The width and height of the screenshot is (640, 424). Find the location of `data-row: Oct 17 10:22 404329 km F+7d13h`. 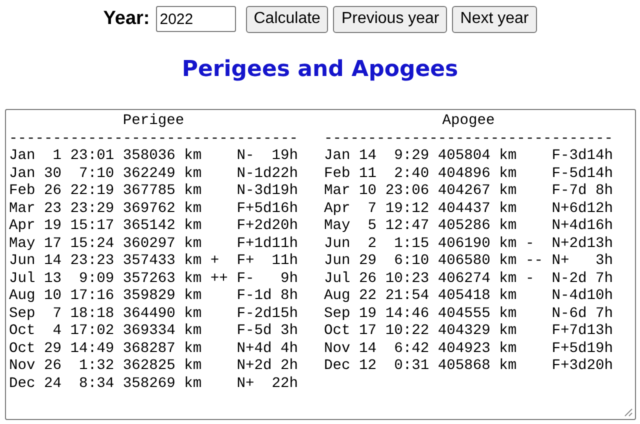

data-row: Oct 17 10:22 404329 km F+7d13h is located at coordinates (469, 331).